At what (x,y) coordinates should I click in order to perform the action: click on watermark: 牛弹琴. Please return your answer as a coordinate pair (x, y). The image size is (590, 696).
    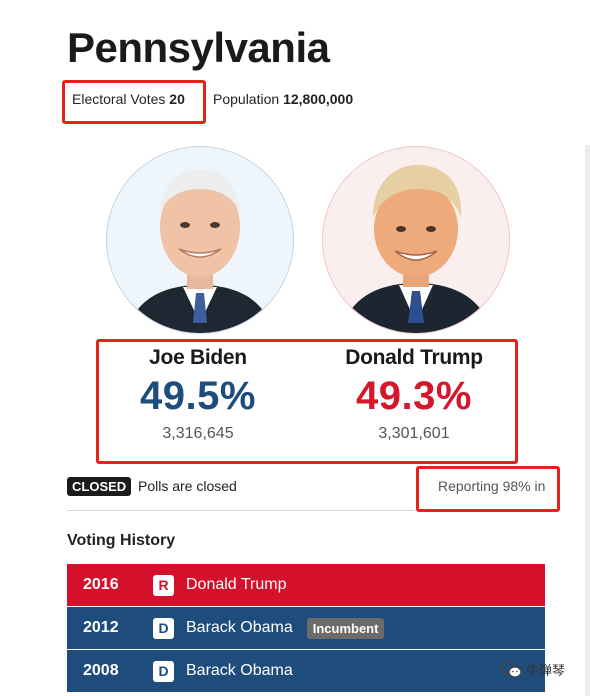
    Looking at the image, I should click on (532, 669).